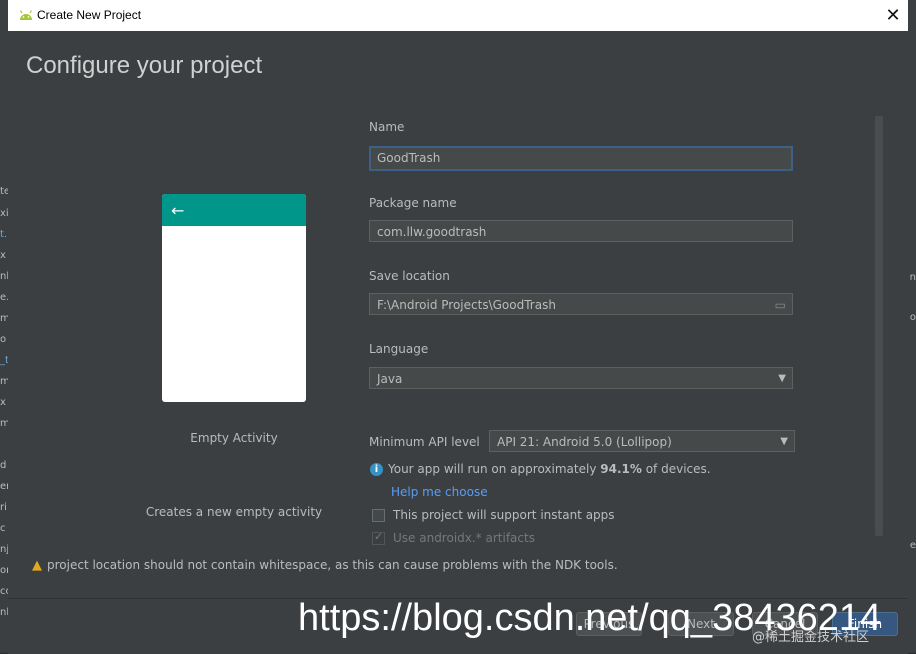  I want to click on android-icon, so click(26, 15).